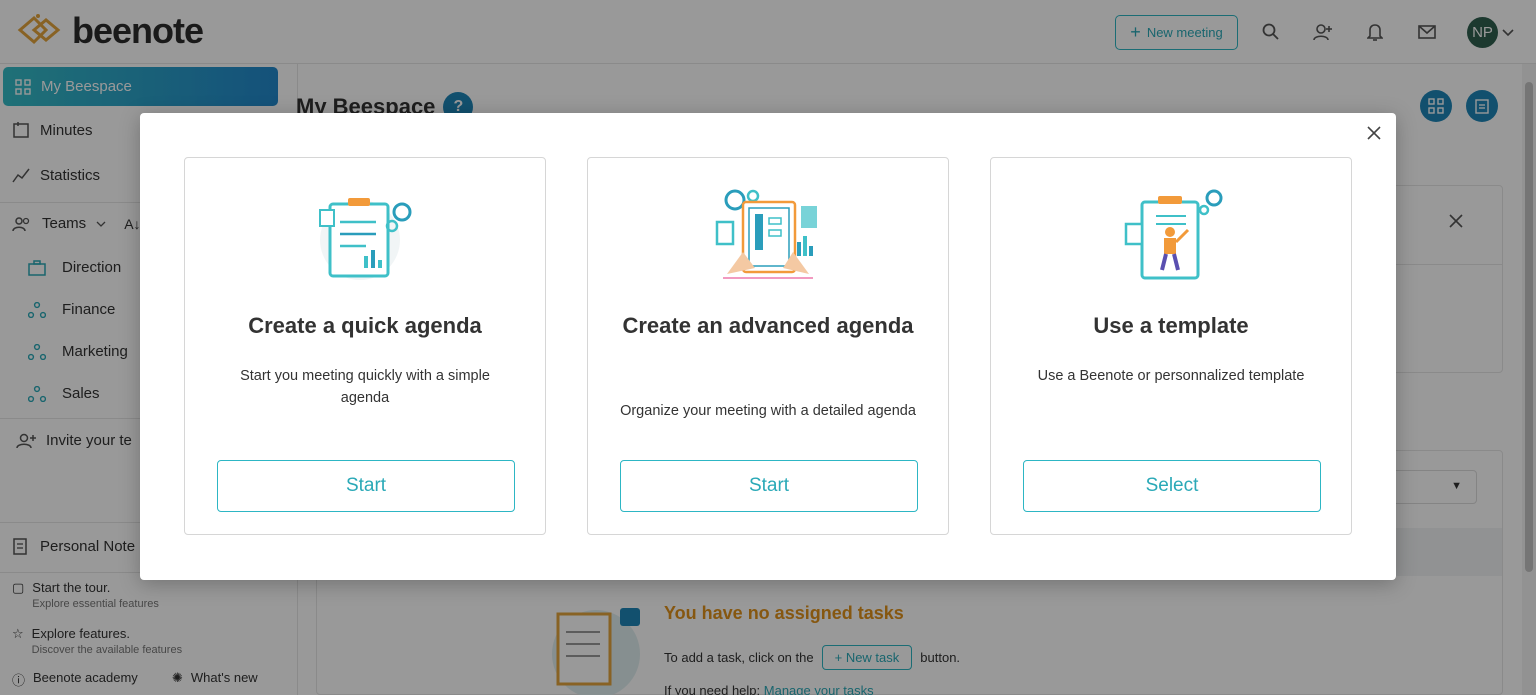 The width and height of the screenshot is (1536, 695). Describe the element at coordinates (365, 239) in the screenshot. I see `quick-agenda-illustration` at that location.